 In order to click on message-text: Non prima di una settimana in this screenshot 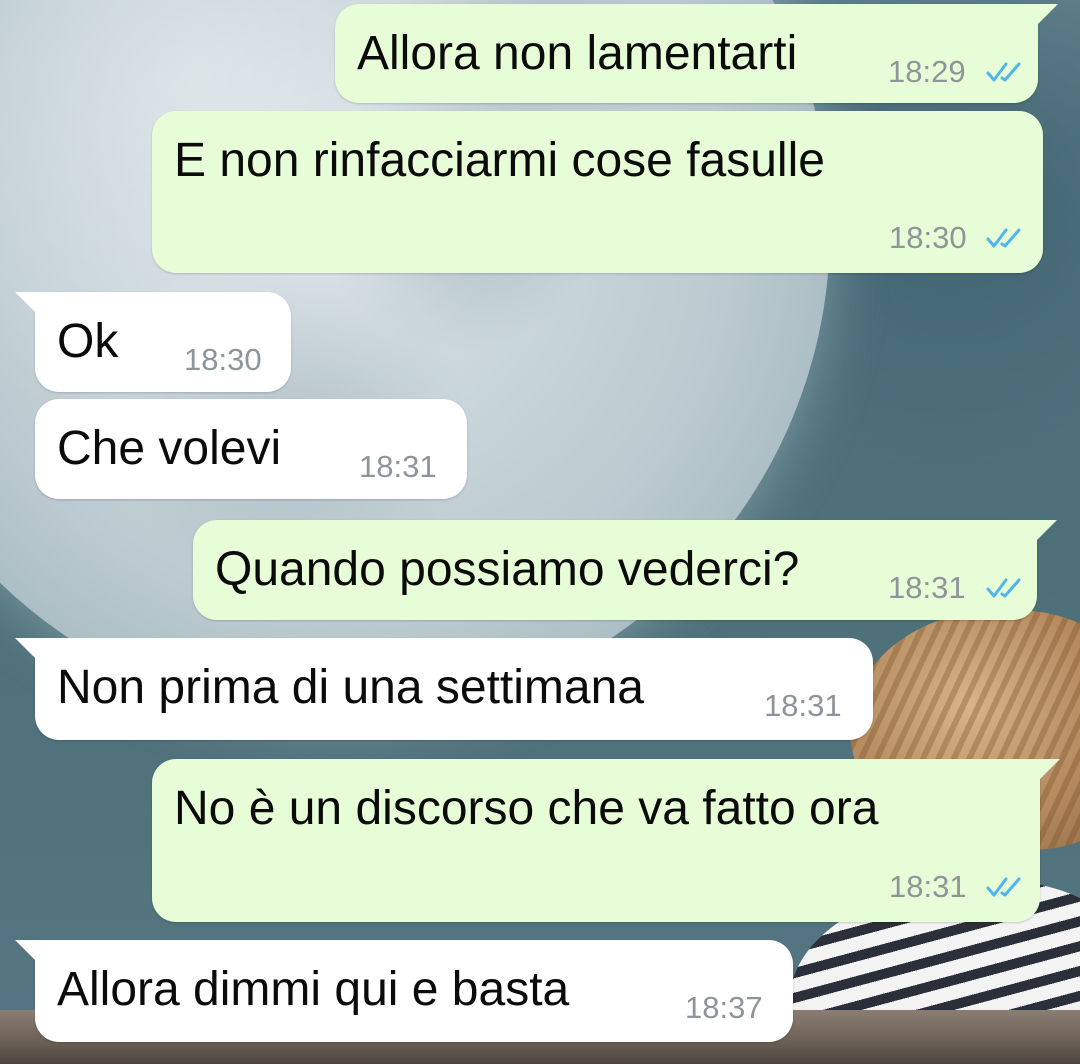, I will do `click(350, 687)`.